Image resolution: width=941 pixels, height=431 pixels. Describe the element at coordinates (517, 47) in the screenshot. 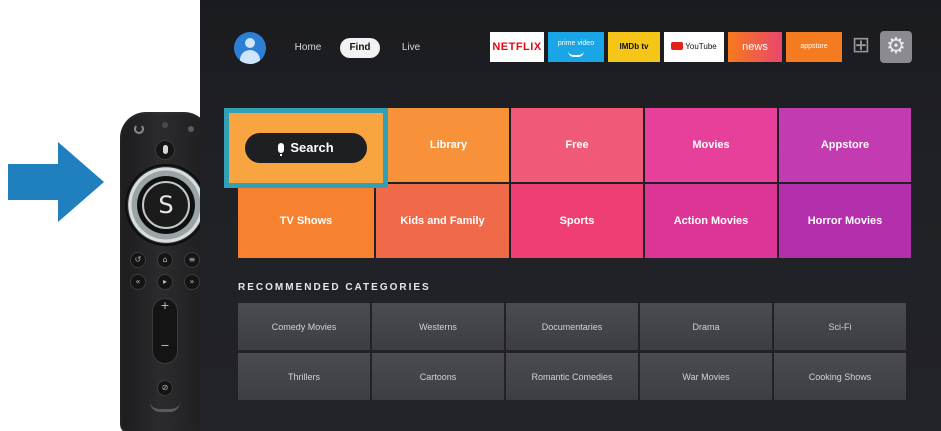

I see `app-netflix: NETFLIX` at that location.